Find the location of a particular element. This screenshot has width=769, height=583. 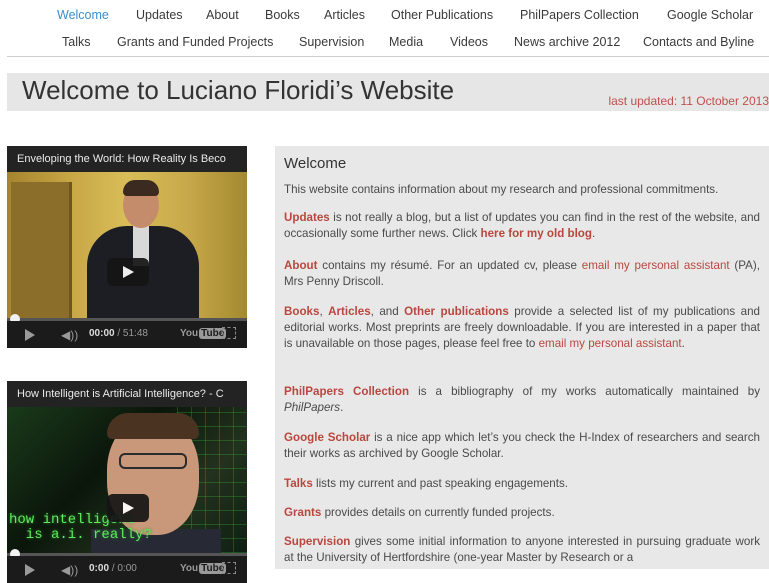

nav-item-welcome: Welcome is located at coordinates (83, 15).